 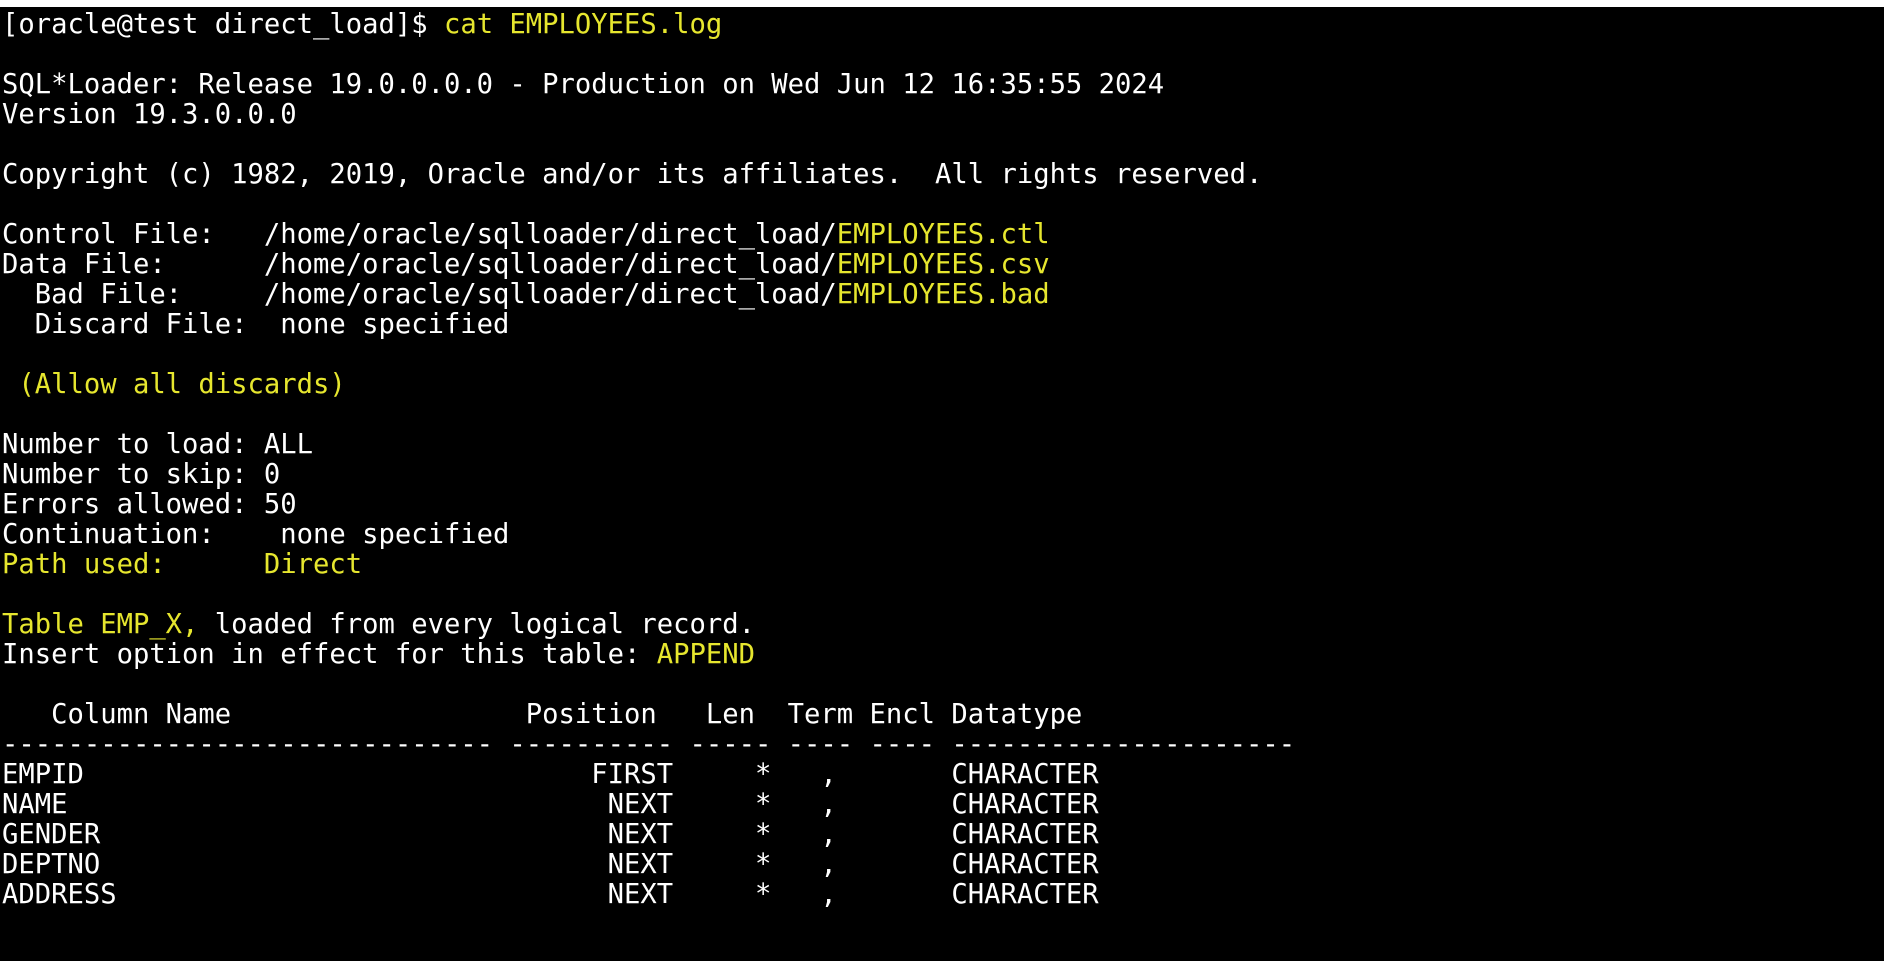 What do you see at coordinates (550, 804) in the screenshot?
I see `terminal-text-segment: NAME NEXT * , CHARACTER` at bounding box center [550, 804].